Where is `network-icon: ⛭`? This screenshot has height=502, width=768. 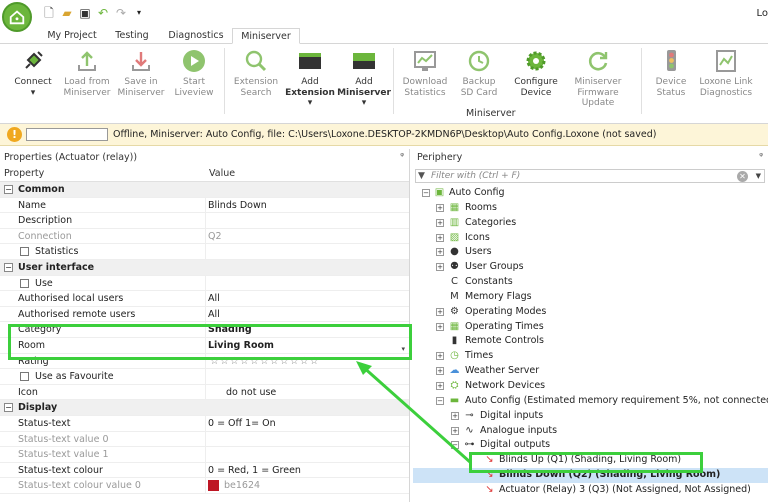
network-icon: ⛭ is located at coordinates (454, 385).